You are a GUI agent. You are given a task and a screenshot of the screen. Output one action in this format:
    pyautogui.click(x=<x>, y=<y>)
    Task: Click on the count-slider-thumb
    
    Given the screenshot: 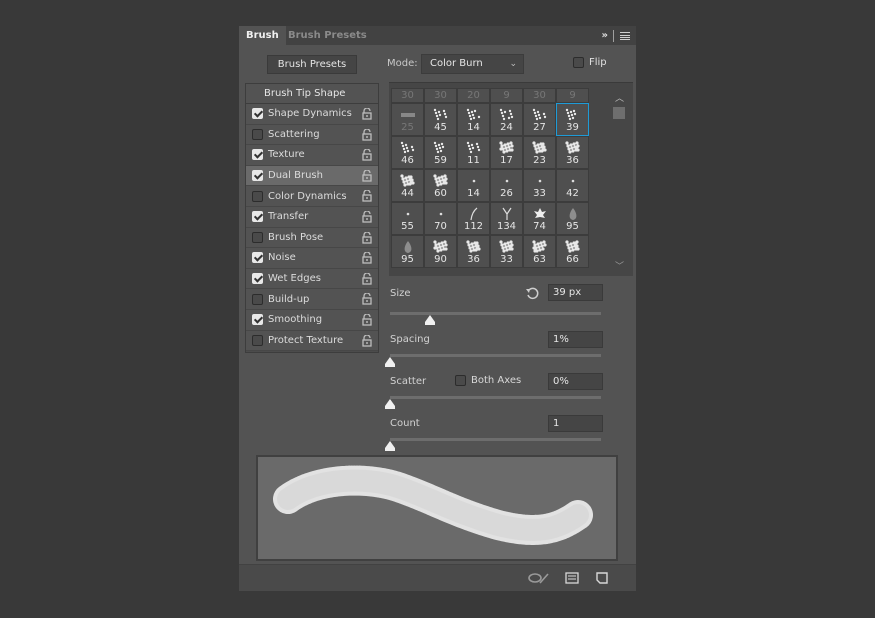 What is the action you would take?
    pyautogui.click(x=390, y=446)
    